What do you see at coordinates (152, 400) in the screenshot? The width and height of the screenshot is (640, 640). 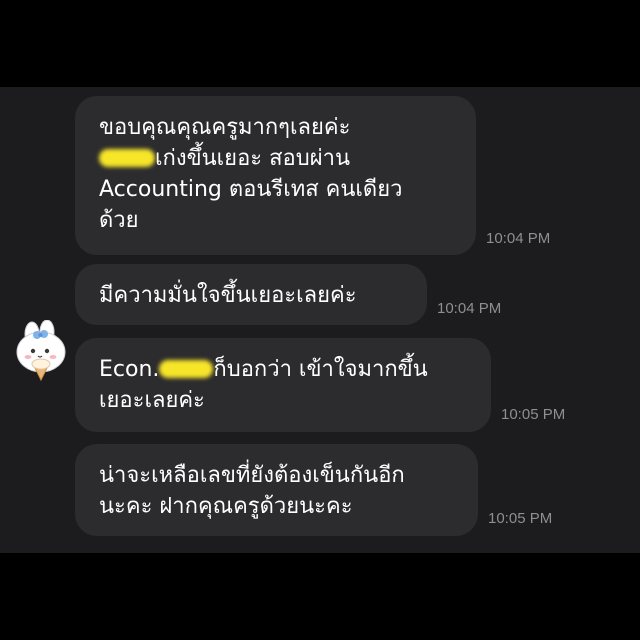 I see `message-text: เยอะเลยค่ะ` at bounding box center [152, 400].